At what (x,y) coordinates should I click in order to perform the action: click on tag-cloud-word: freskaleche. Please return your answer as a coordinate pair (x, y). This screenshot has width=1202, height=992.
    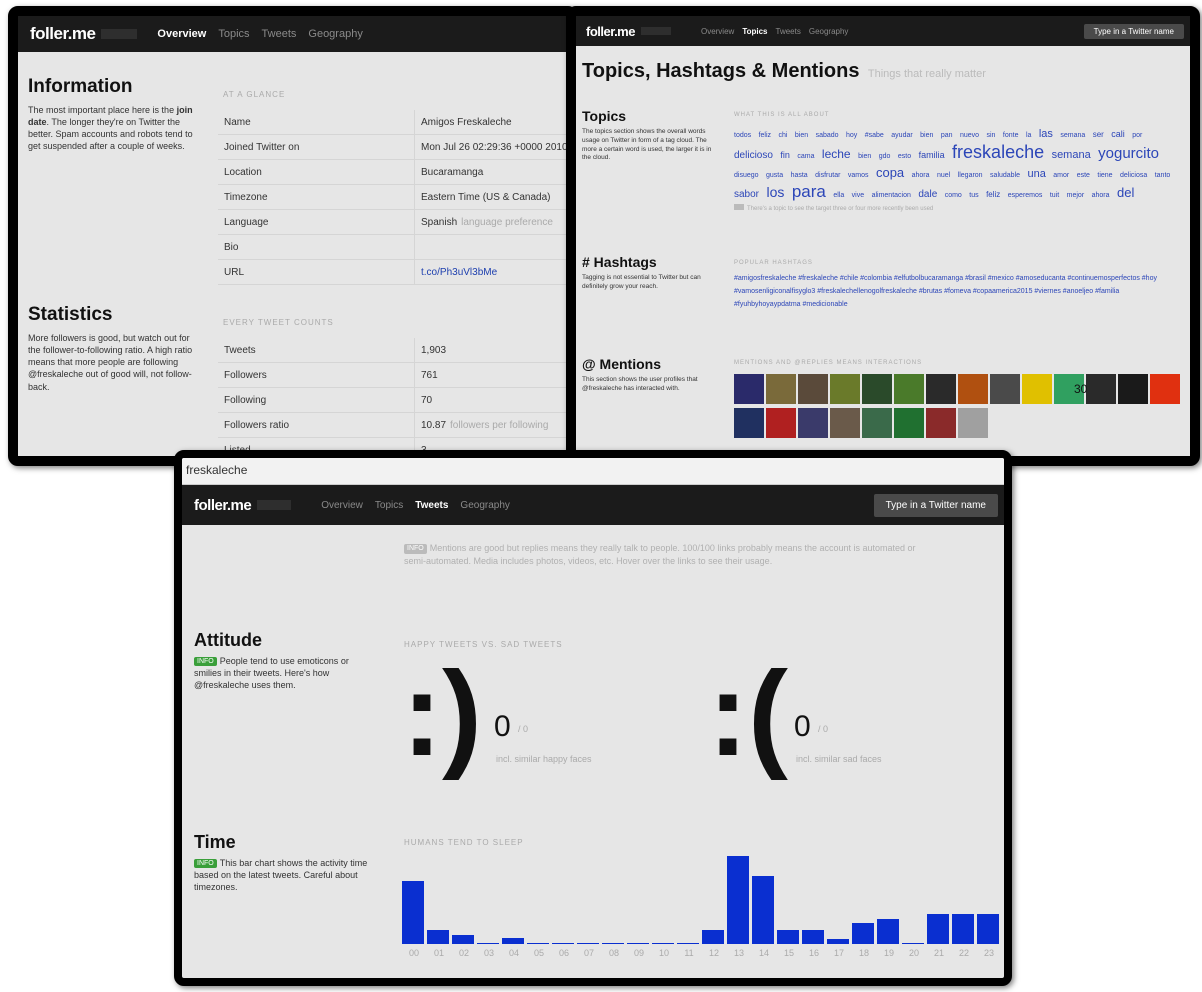
    Looking at the image, I should click on (998, 152).